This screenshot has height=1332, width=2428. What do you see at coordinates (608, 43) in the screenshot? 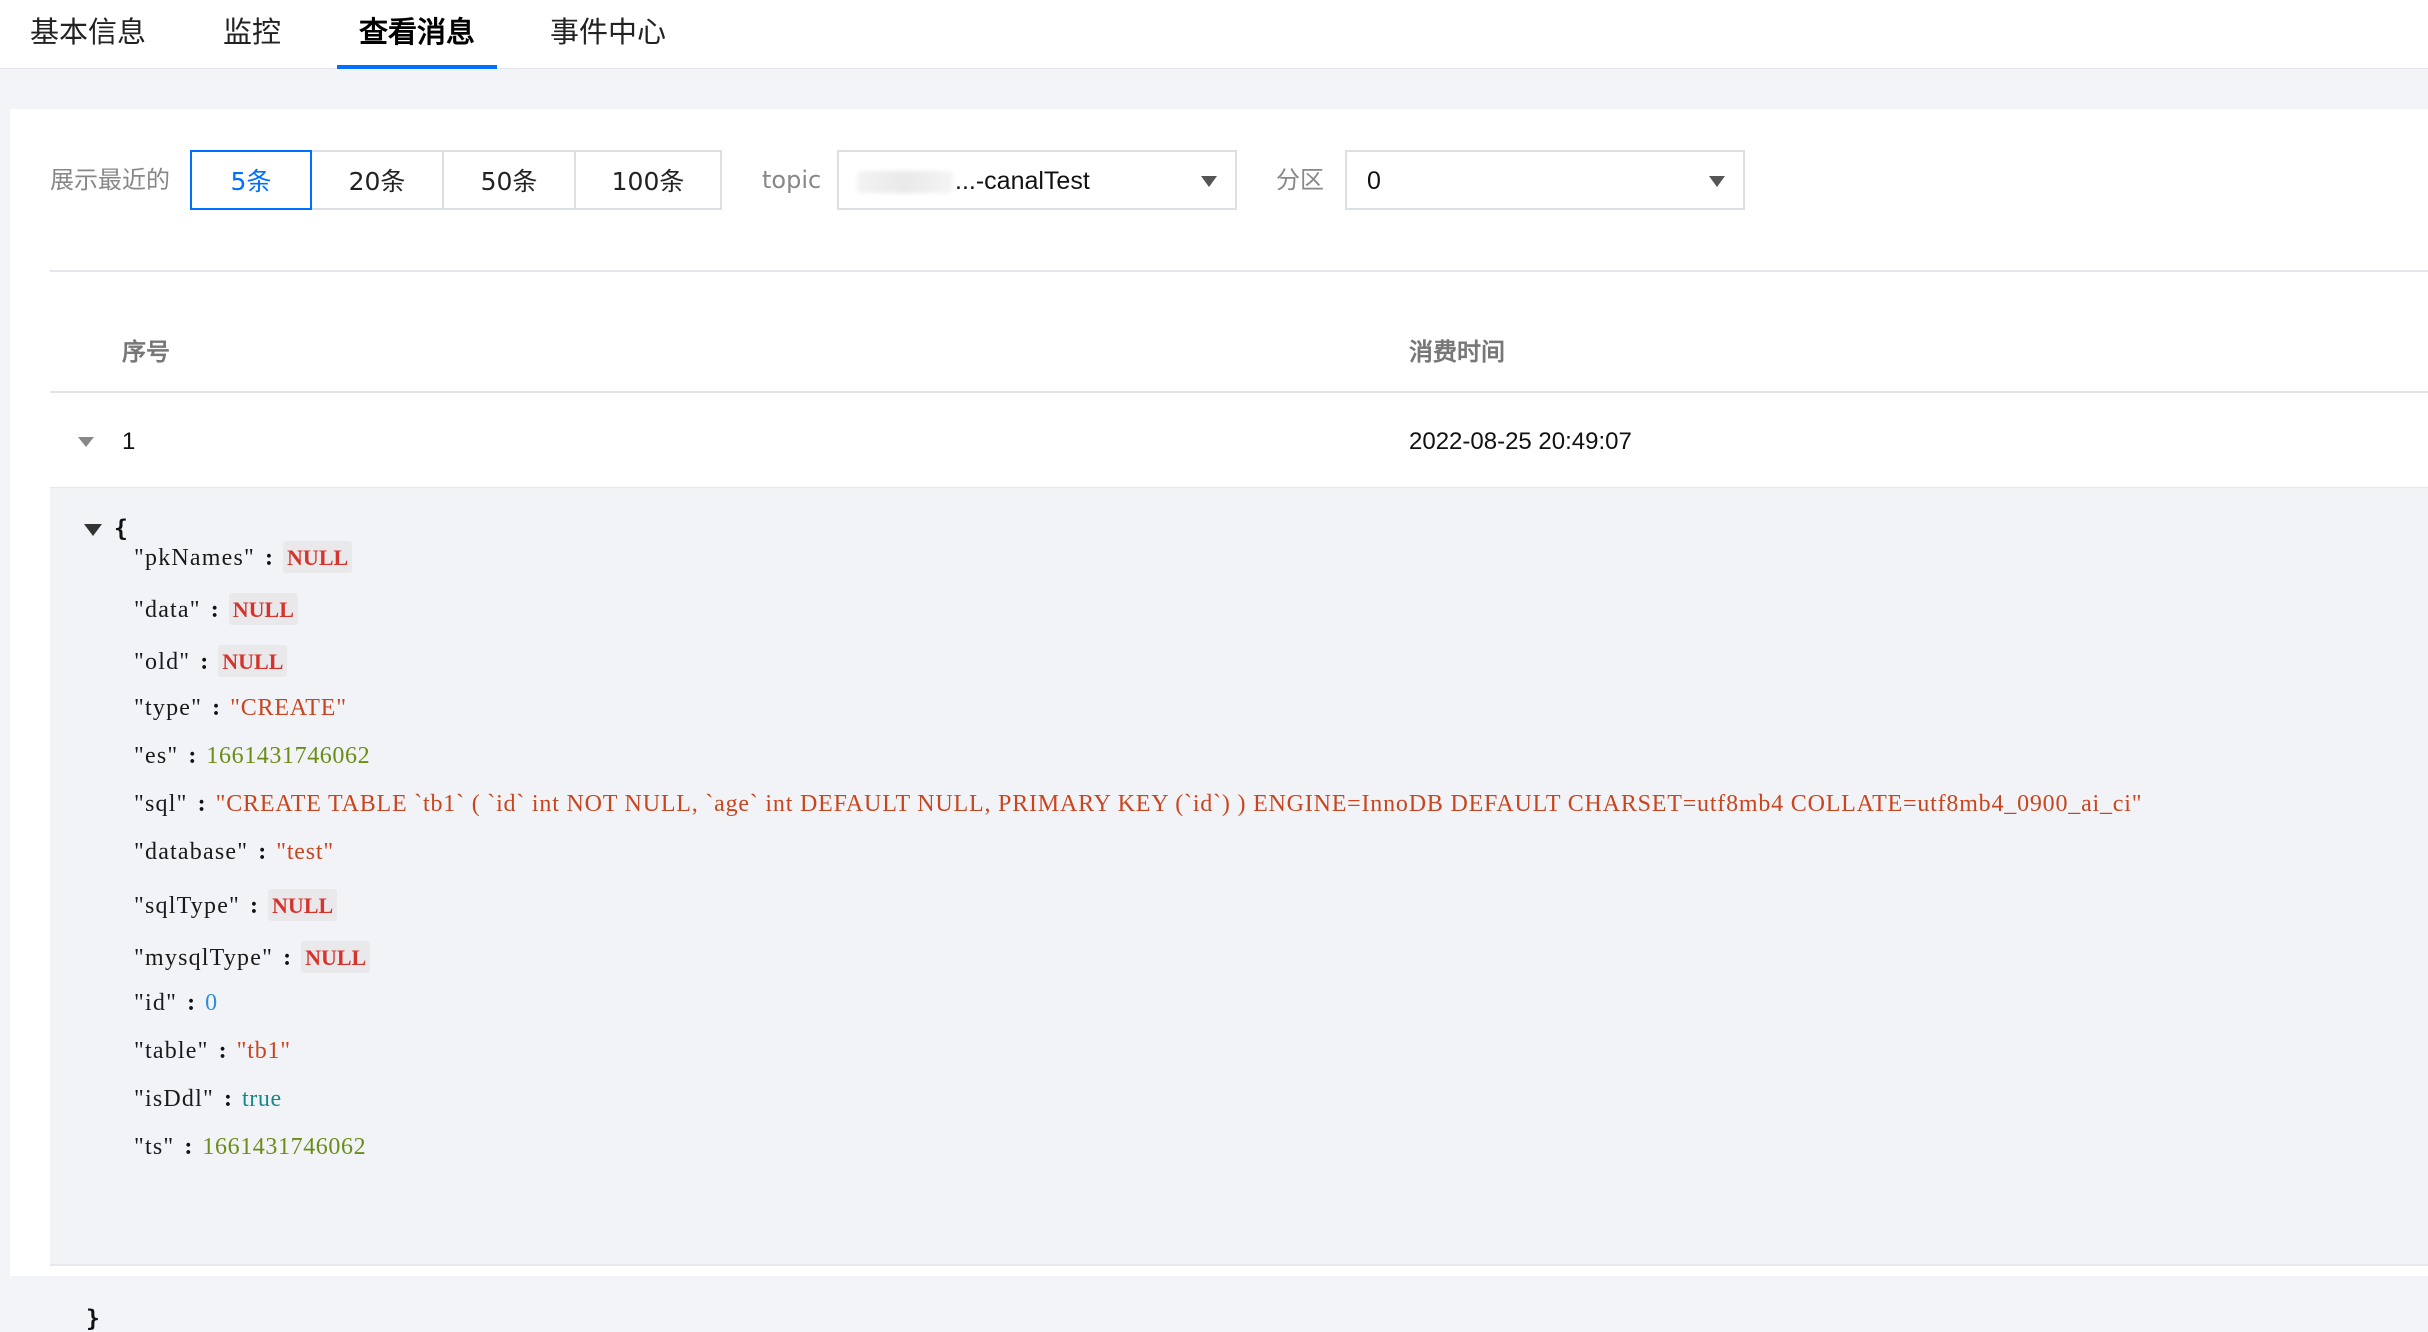
I see `tab-event-center: 事件中心` at bounding box center [608, 43].